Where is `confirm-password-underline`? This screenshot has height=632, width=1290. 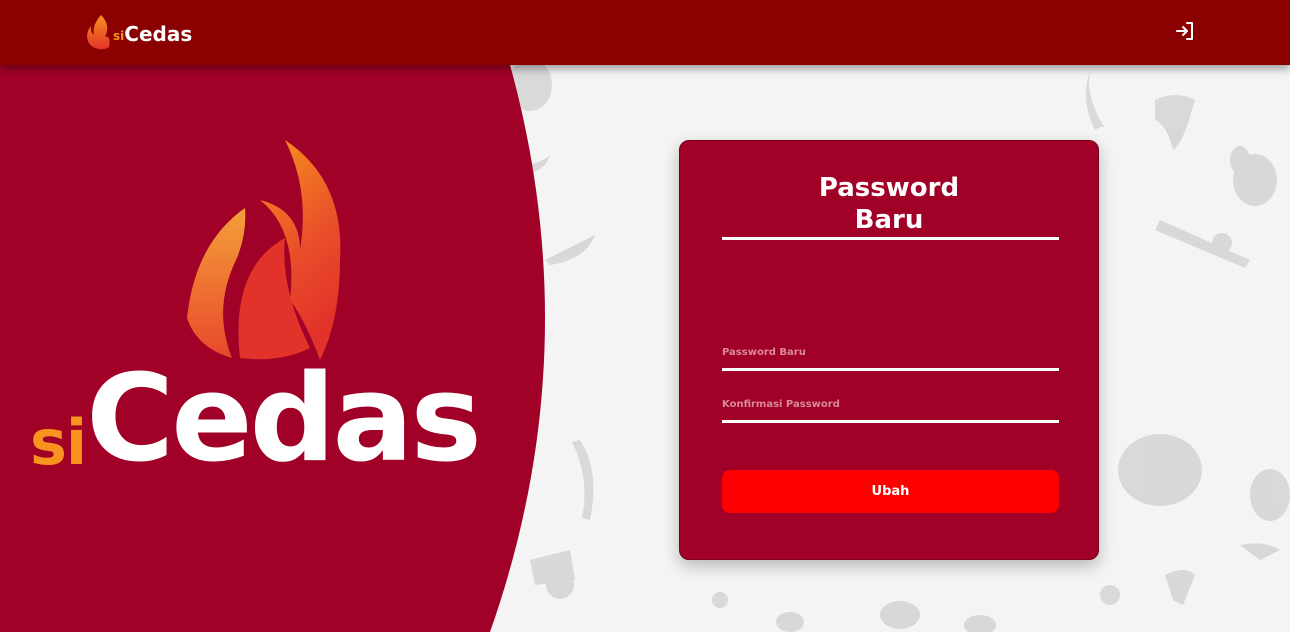 confirm-password-underline is located at coordinates (890, 421).